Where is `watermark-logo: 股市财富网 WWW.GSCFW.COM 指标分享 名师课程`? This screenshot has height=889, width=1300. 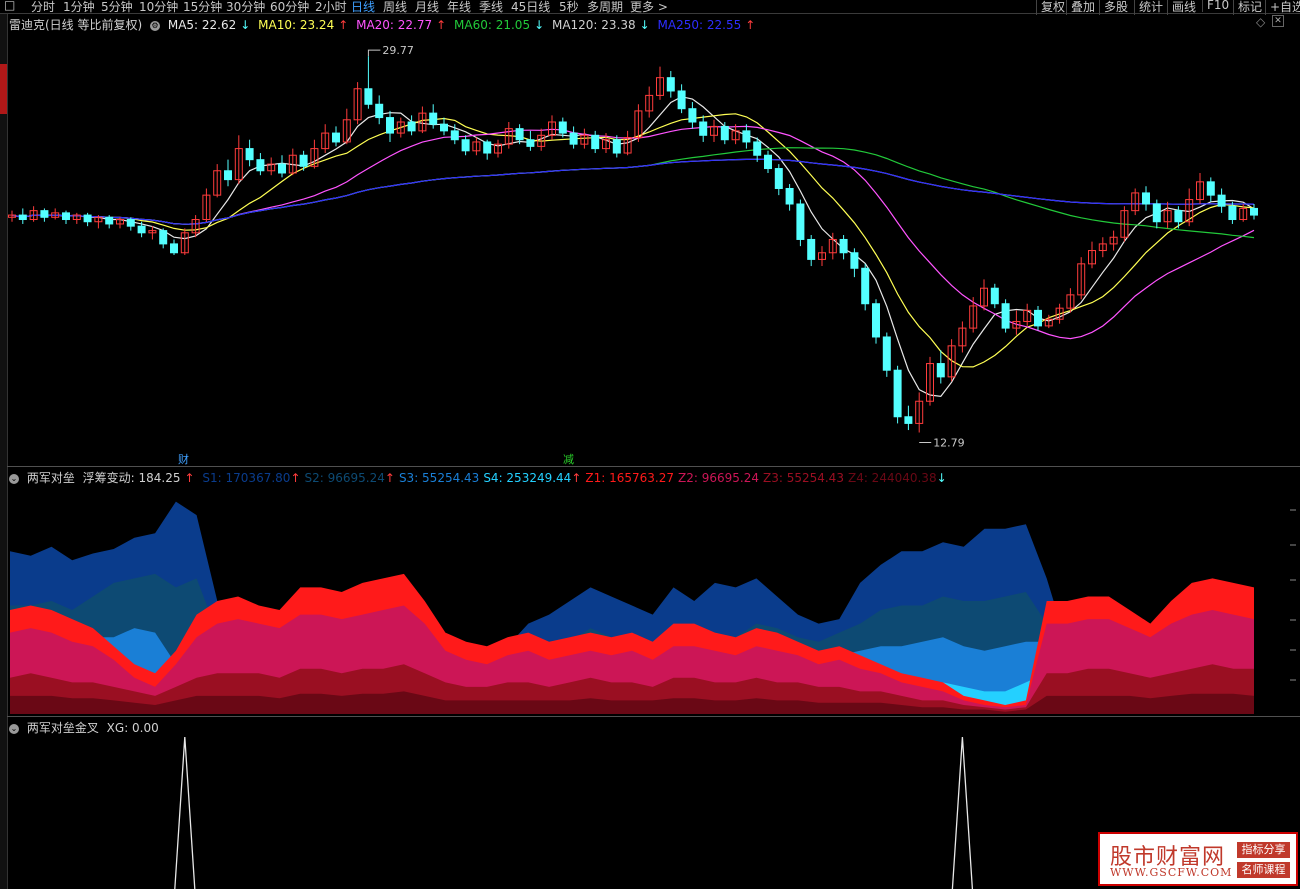
watermark-logo: 股市财富网 WWW.GSCFW.COM 指标分享 名师课程 is located at coordinates (1198, 859).